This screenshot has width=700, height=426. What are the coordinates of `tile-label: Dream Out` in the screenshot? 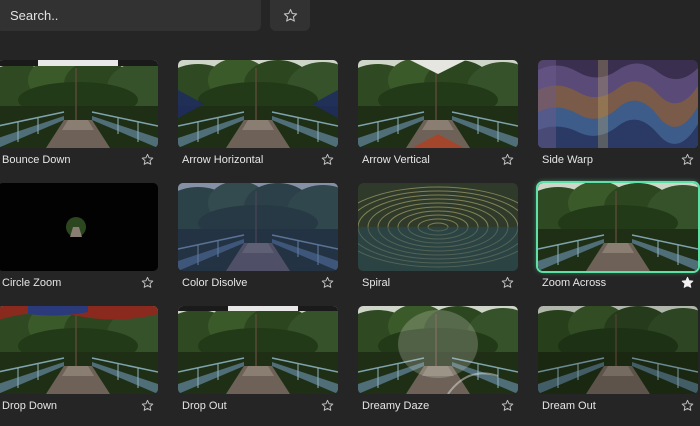 It's located at (569, 406).